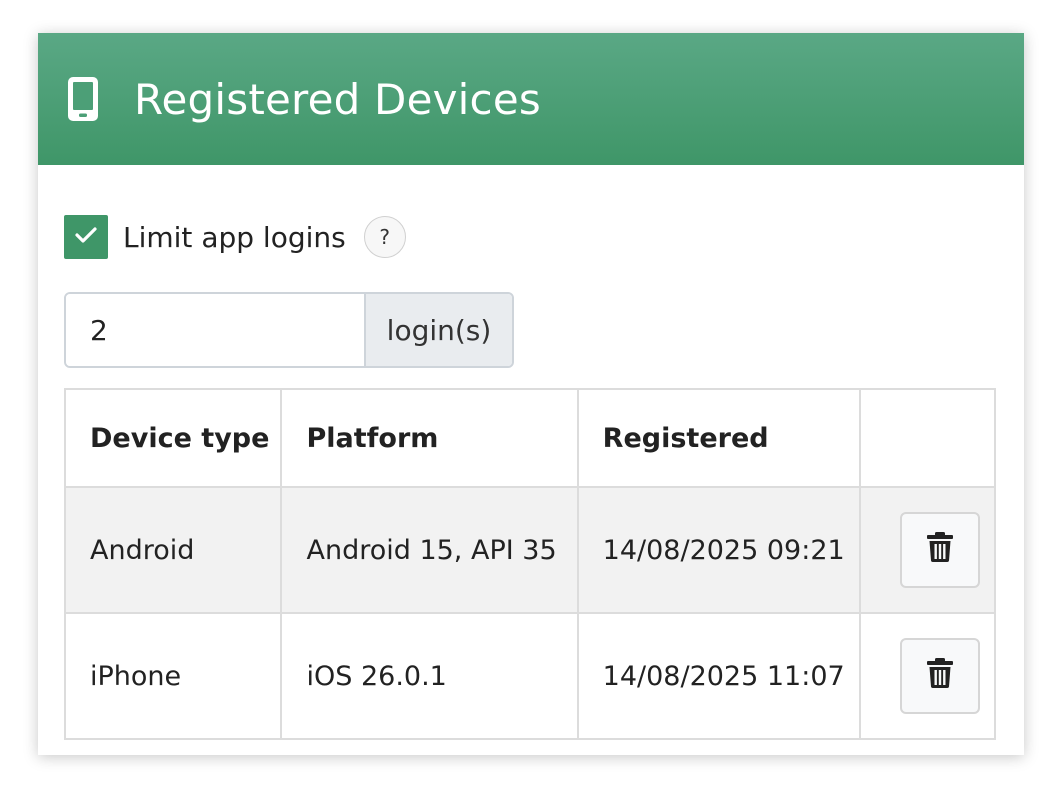  I want to click on panel-title: Registered Devices, so click(337, 99).